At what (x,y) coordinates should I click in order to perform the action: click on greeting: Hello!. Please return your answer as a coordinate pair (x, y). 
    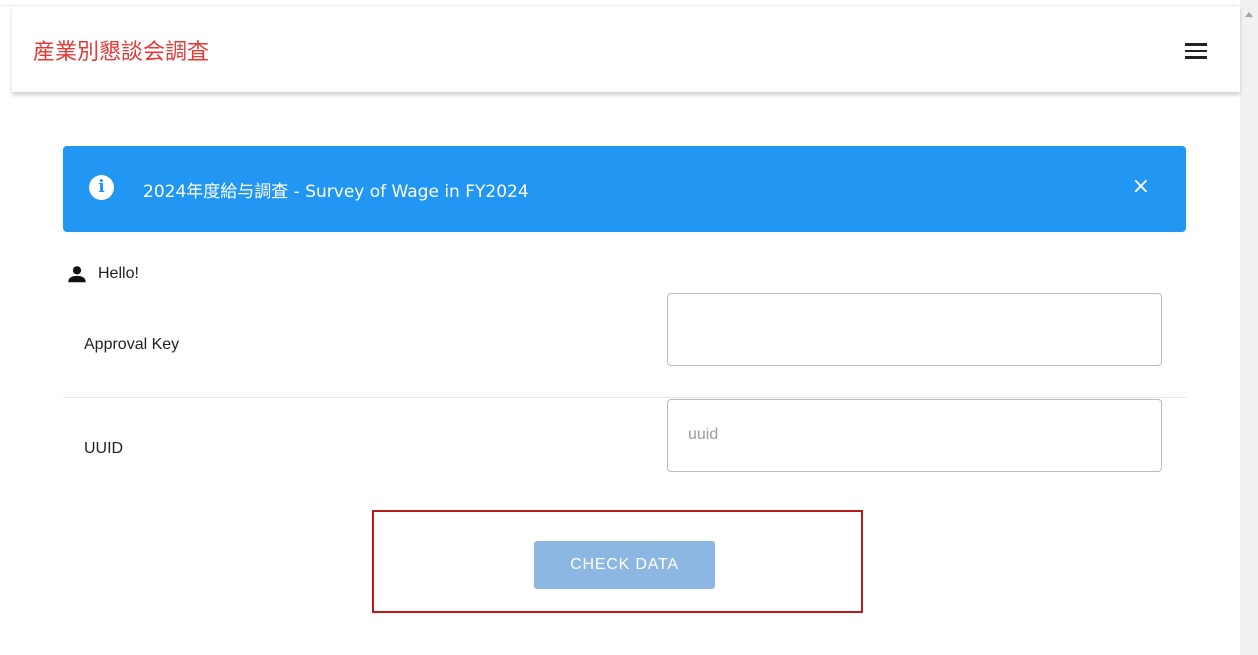
    Looking at the image, I should click on (102, 274).